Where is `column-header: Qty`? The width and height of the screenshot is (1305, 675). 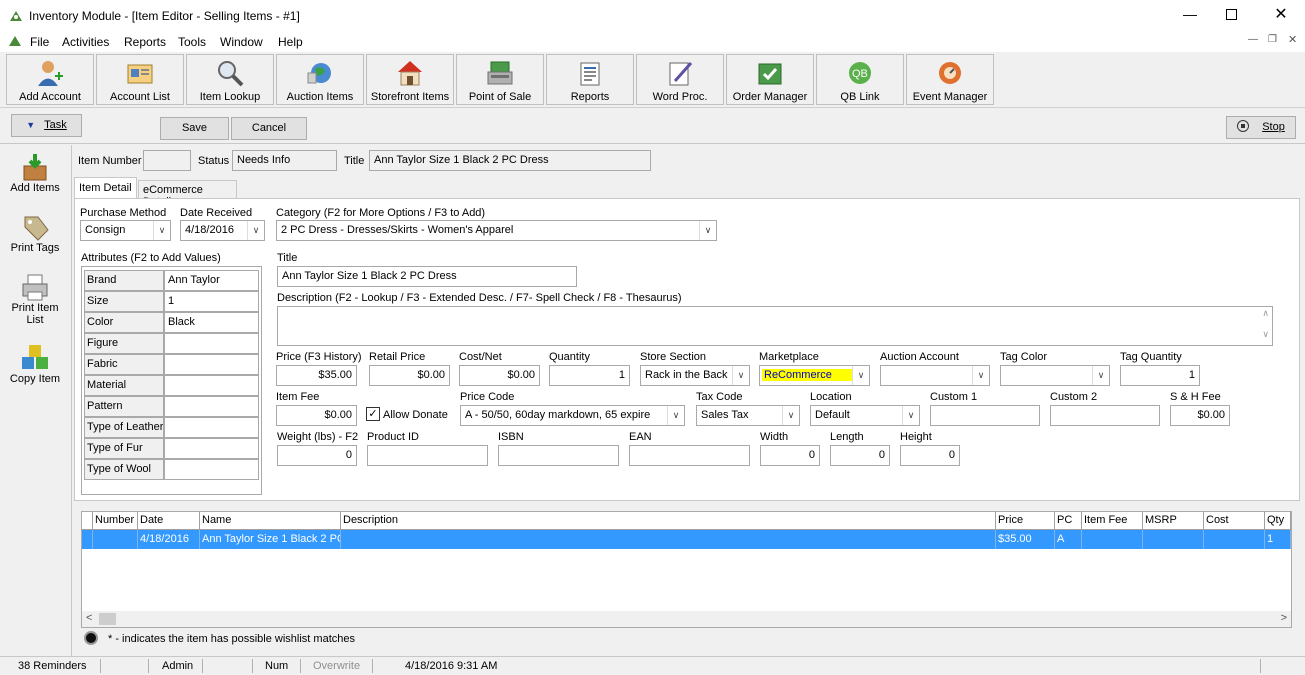 column-header: Qty is located at coordinates (1278, 521).